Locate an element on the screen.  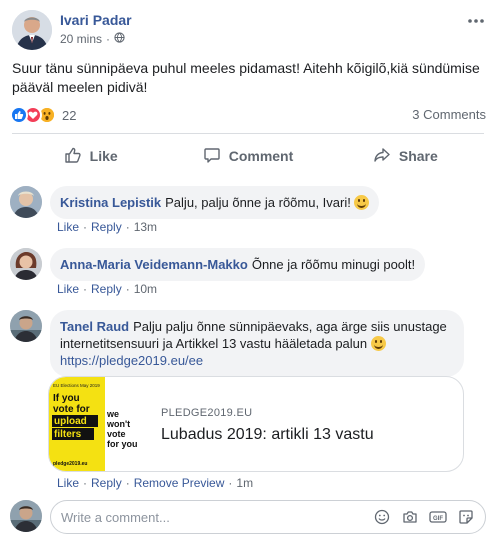
thumbs-up-icon is located at coordinates (73, 156).